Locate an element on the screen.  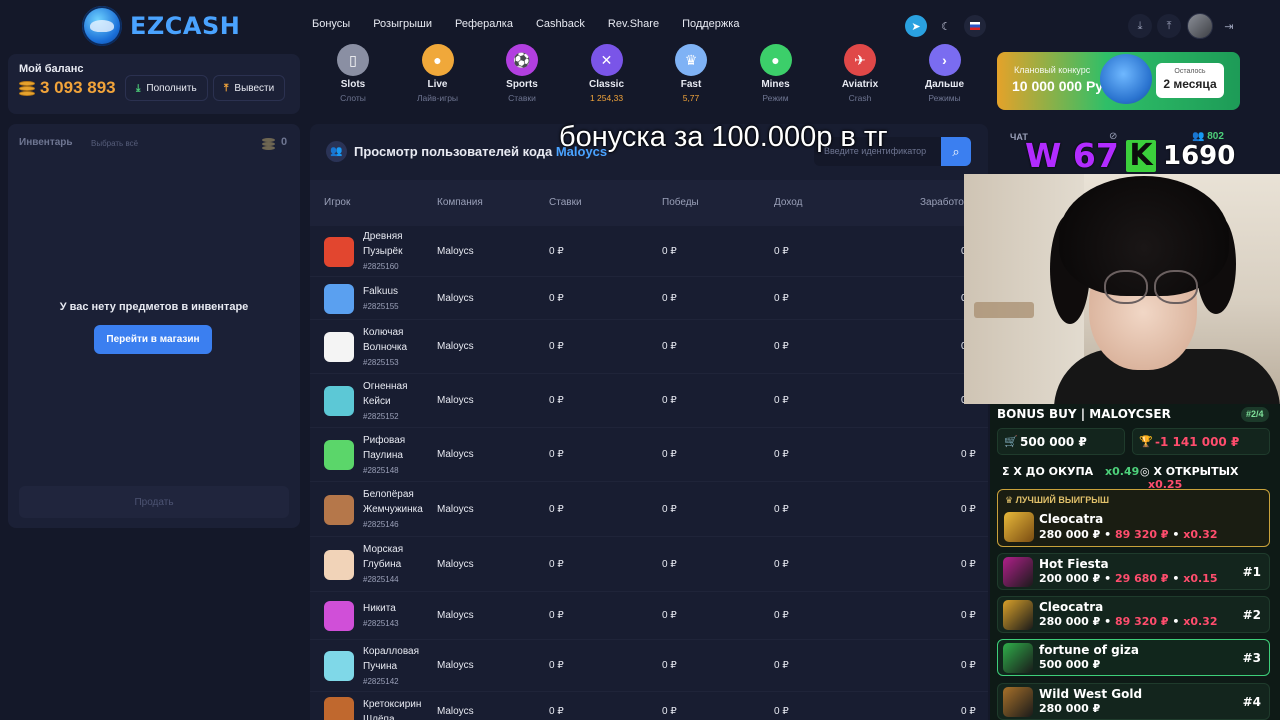
col-earnings: Заработок is located at coordinates (944, 202).